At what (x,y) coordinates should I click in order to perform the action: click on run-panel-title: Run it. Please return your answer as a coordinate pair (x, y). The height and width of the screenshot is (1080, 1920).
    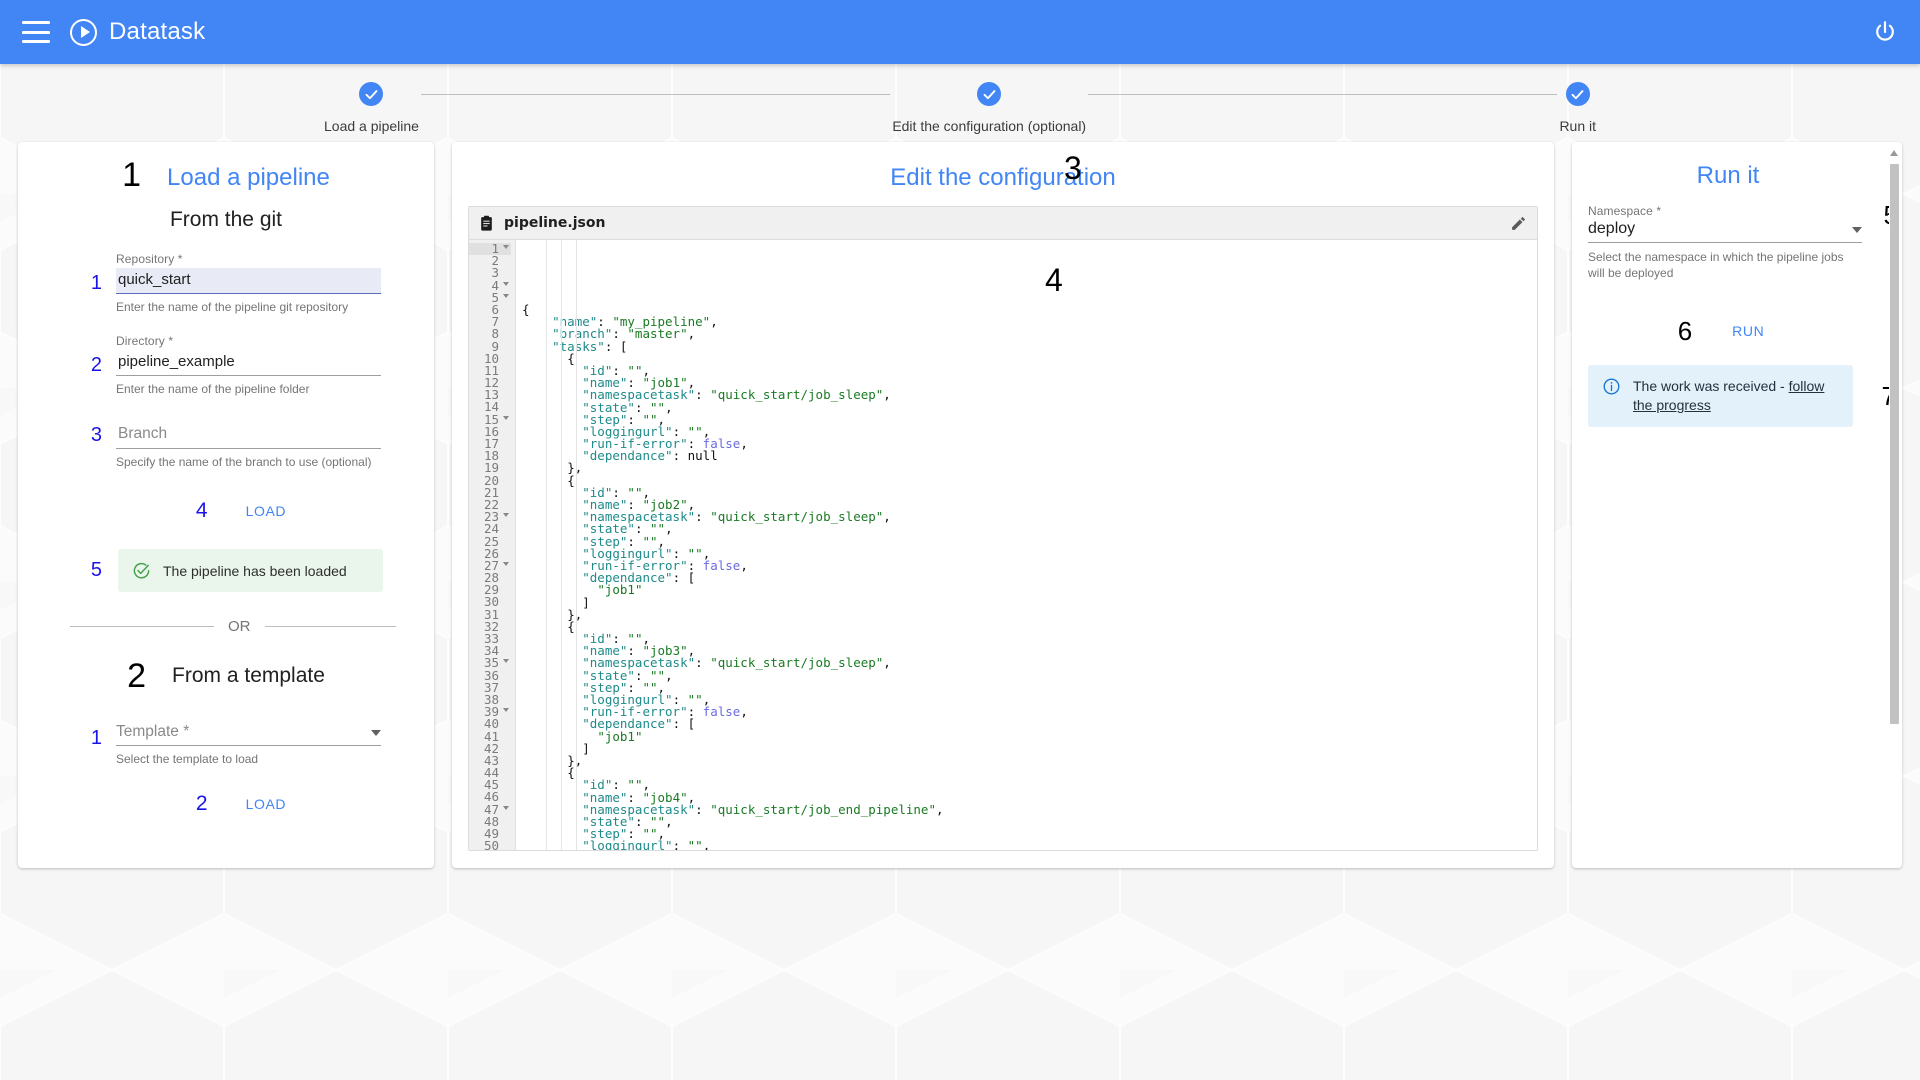
    Looking at the image, I should click on (1728, 175).